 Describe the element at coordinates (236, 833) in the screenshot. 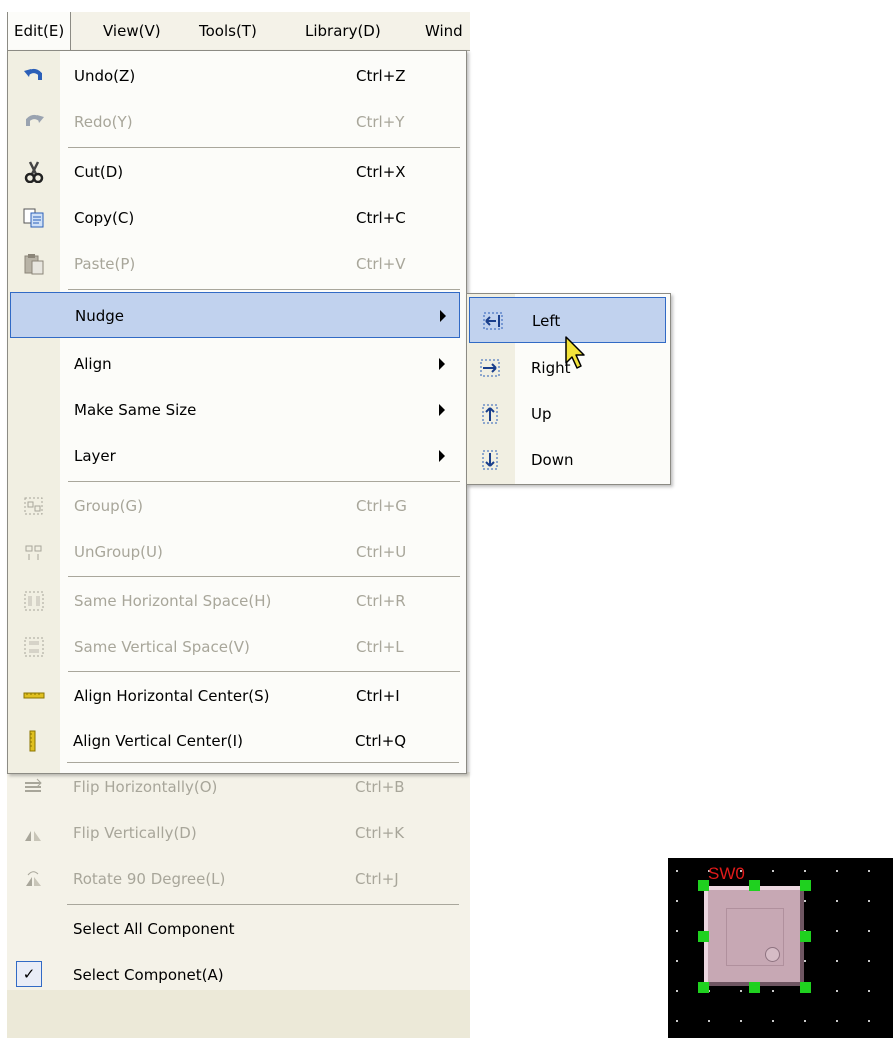

I see `menu-item-flip-vertically: Flip Vertically(D) Ctrl+K` at that location.